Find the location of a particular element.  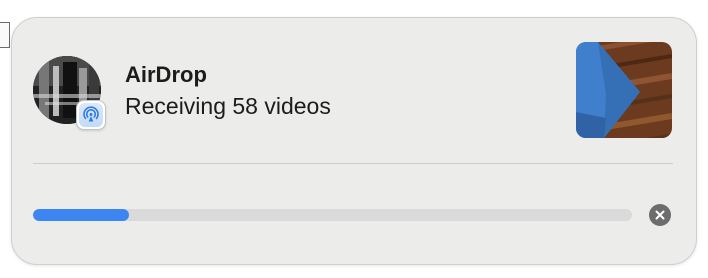

background-window-edge is located at coordinates (5, 35).